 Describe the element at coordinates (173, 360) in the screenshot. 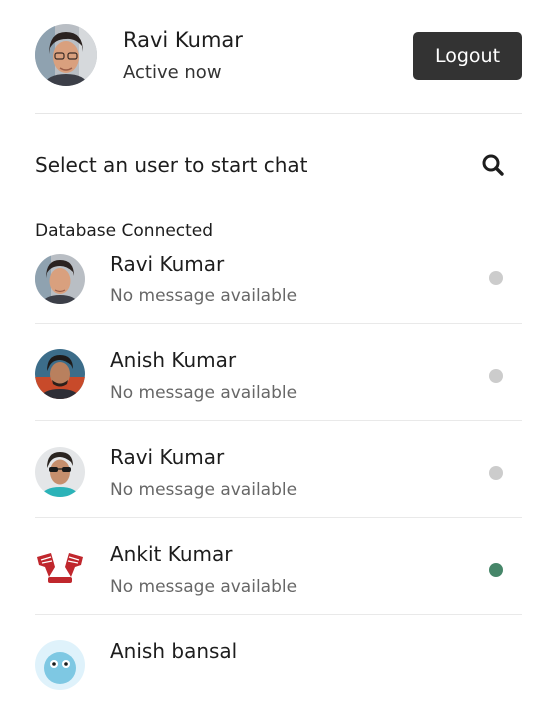

I see `user-name: Anish Kumar` at that location.